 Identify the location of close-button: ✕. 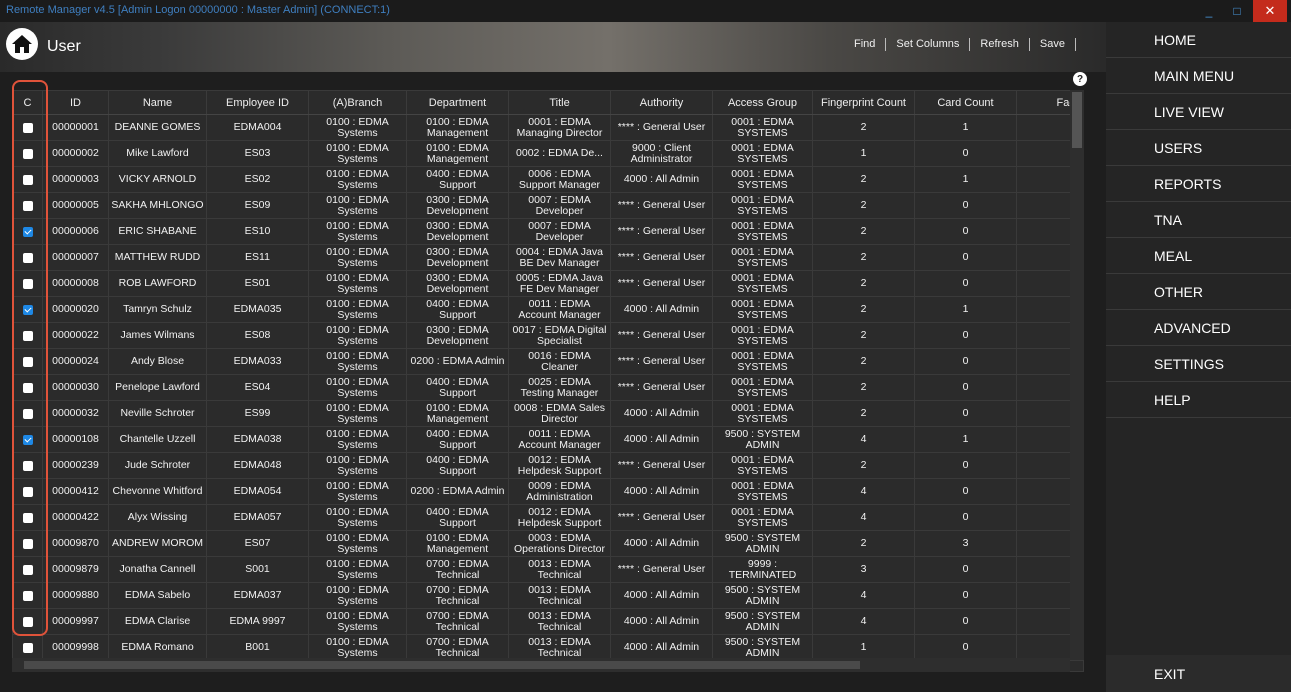
(1270, 11).